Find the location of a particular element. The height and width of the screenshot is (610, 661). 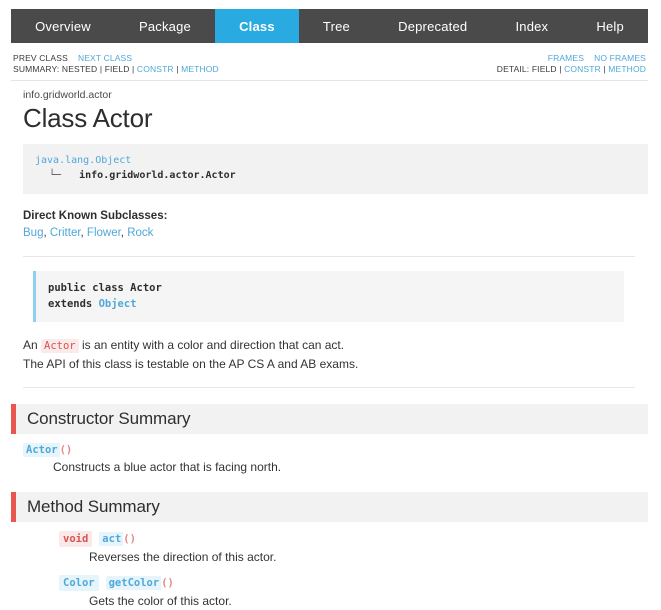

nav-tab-class: Class is located at coordinates (257, 26).